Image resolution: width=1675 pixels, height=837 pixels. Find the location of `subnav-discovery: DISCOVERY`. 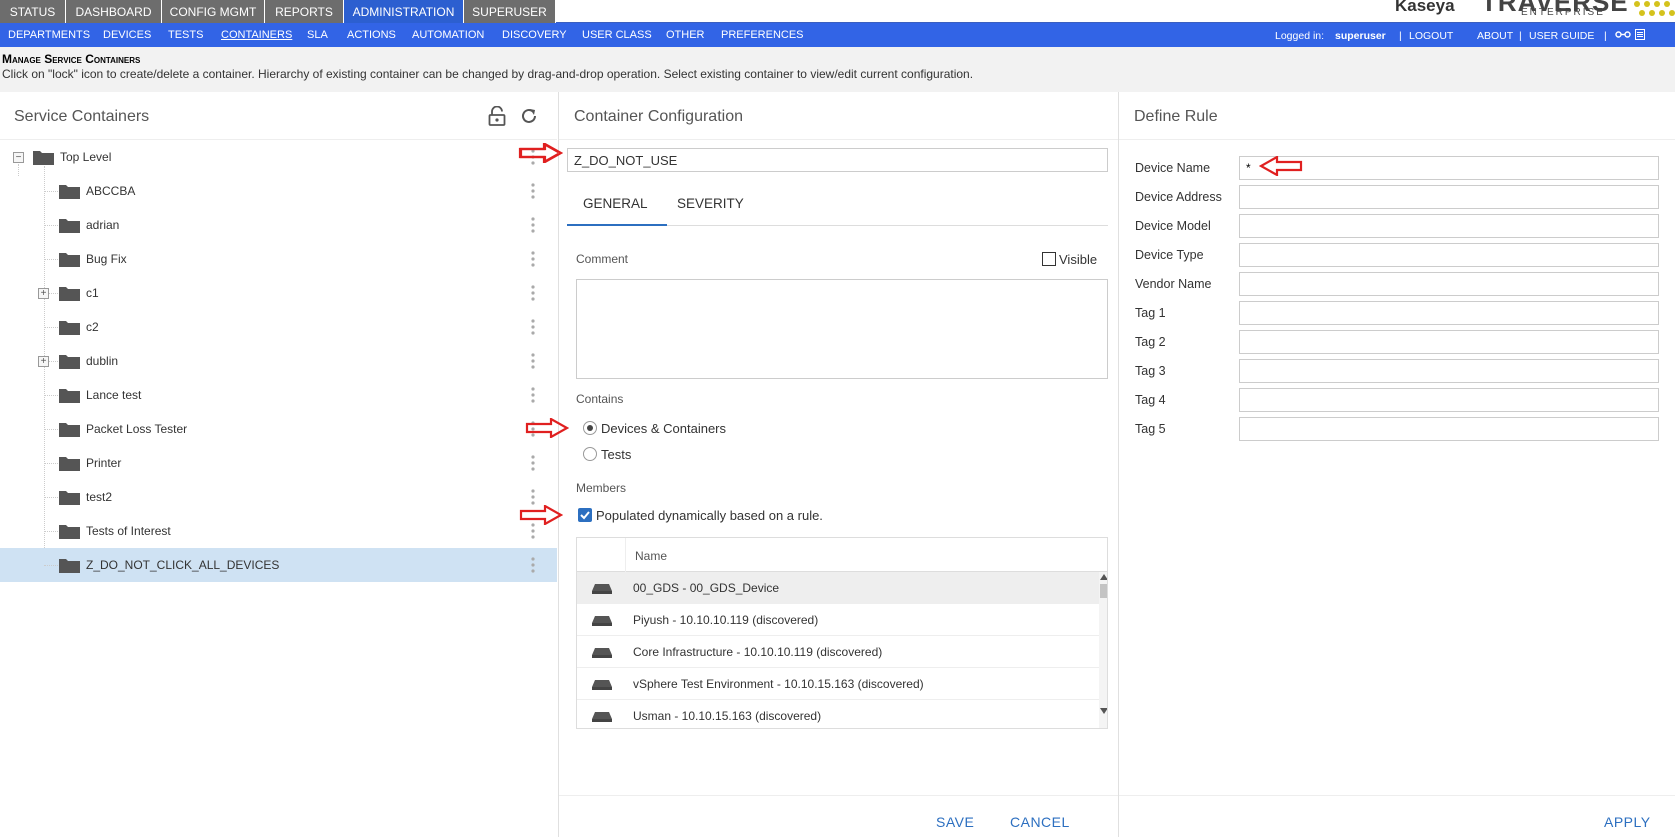

subnav-discovery: DISCOVERY is located at coordinates (534, 35).